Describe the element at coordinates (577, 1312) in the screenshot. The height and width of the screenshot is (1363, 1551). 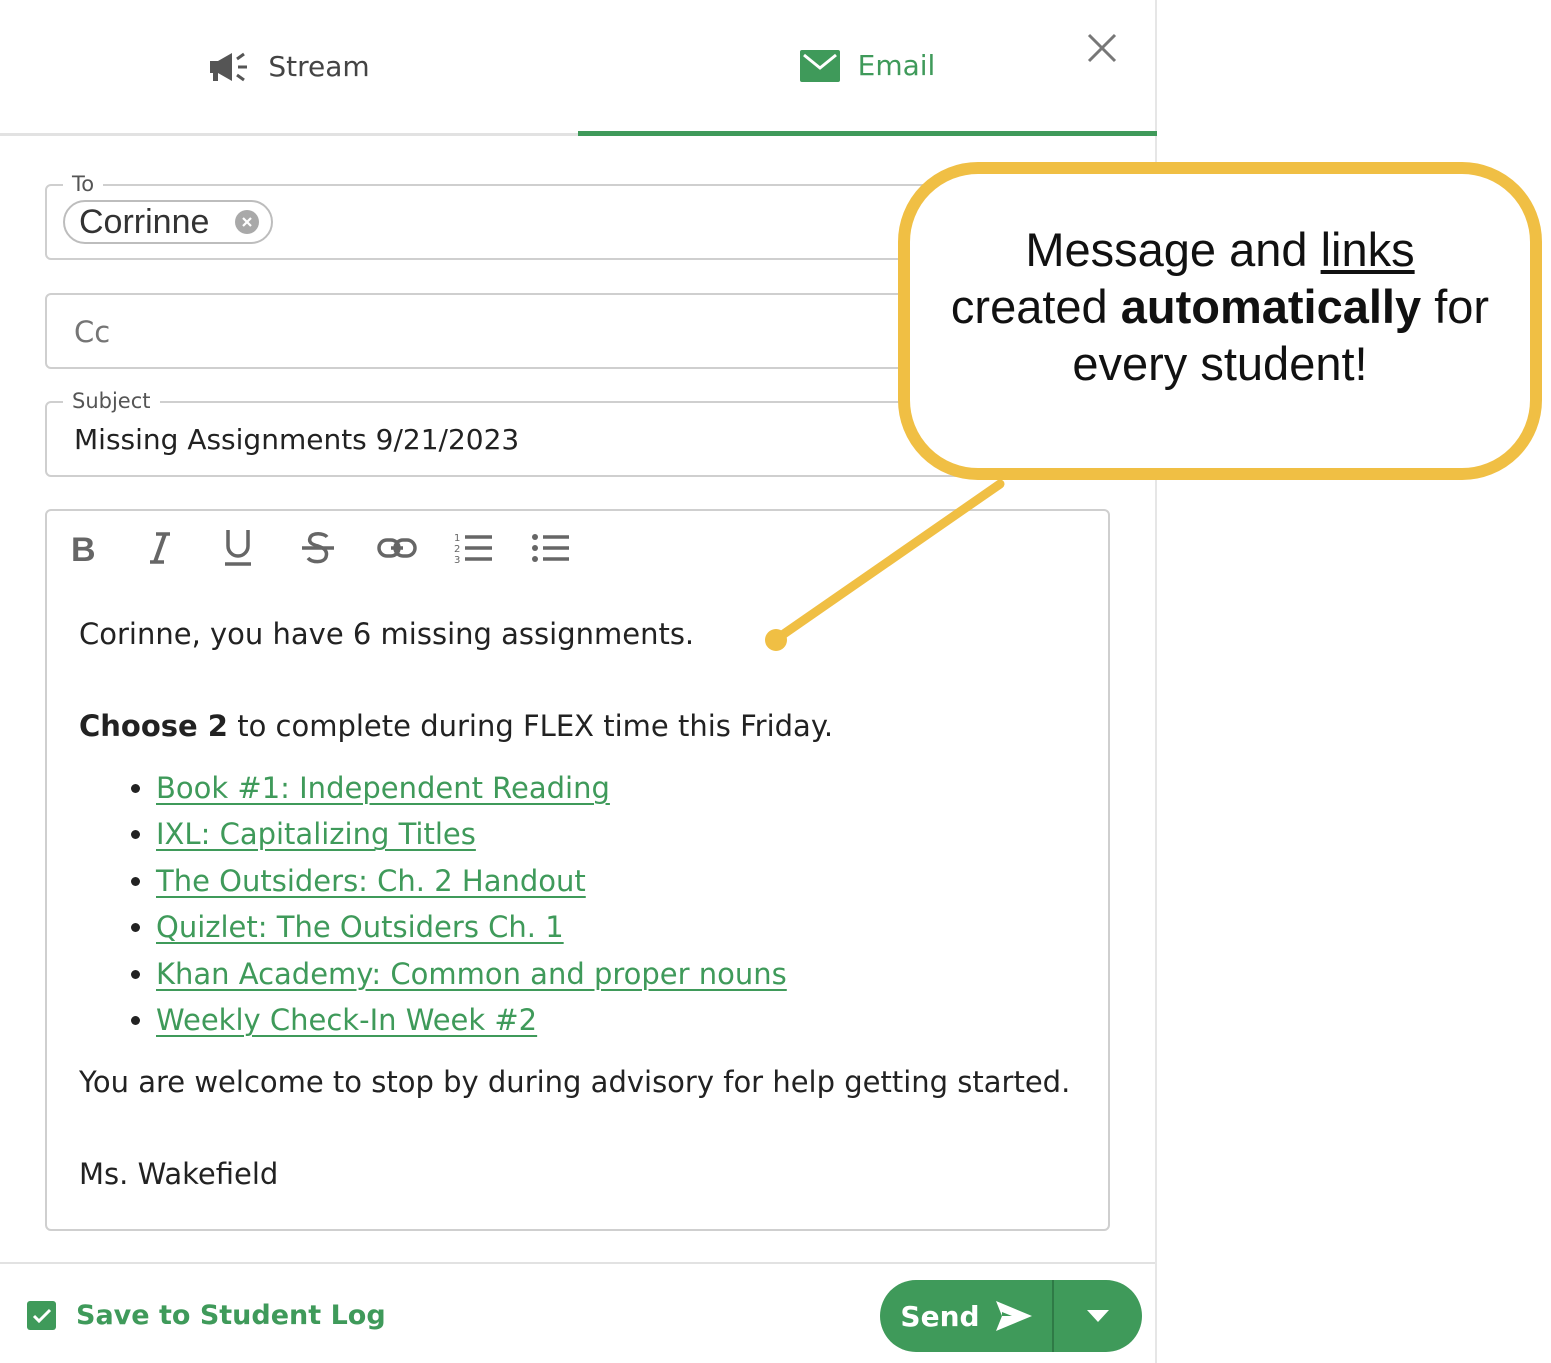
I see `footer-bar: Save to Student Log Send` at that location.